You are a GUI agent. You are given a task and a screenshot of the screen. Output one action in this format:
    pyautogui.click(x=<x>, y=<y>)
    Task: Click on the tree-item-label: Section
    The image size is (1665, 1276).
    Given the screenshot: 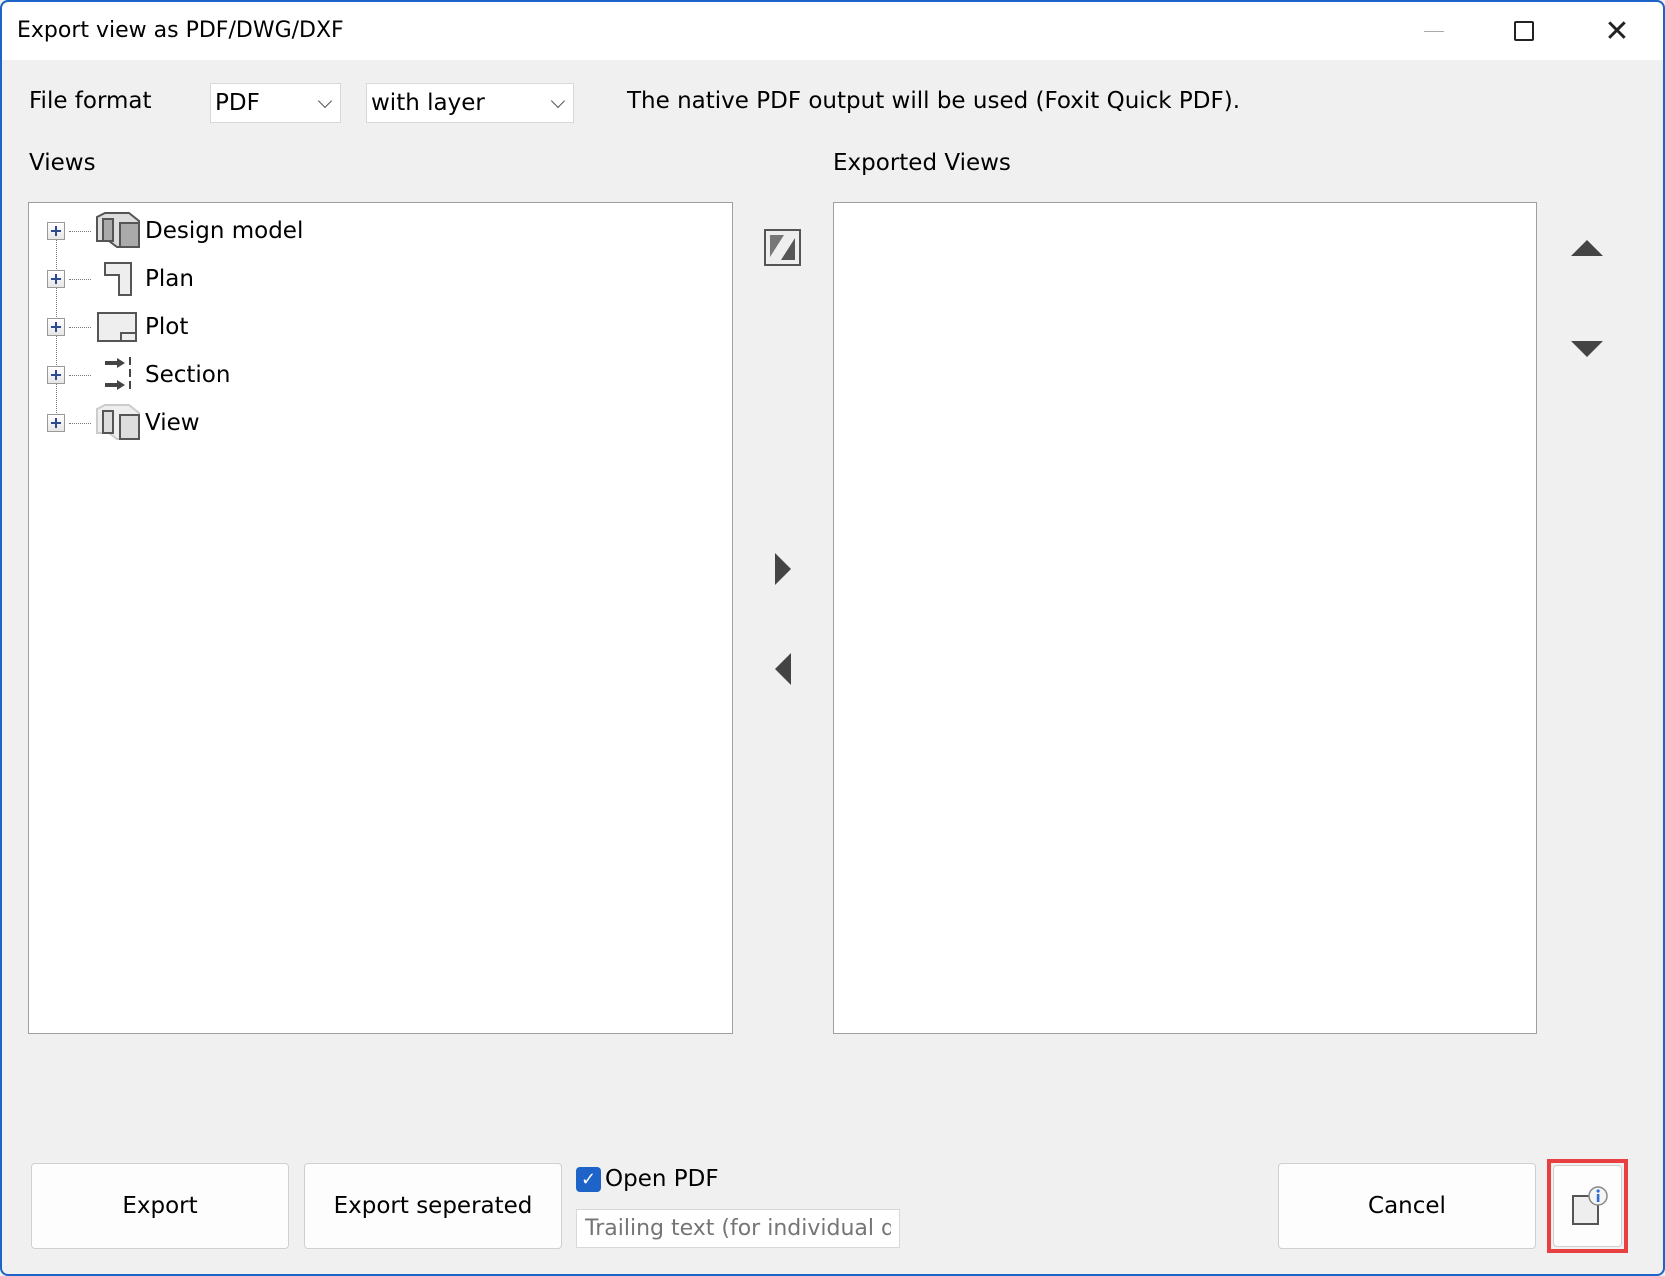 What is the action you would take?
    pyautogui.click(x=188, y=375)
    